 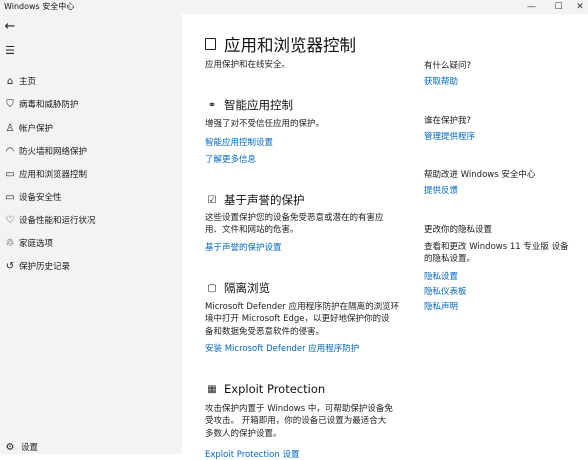 I want to click on give-feedback-link: 提供反馈, so click(x=441, y=190).